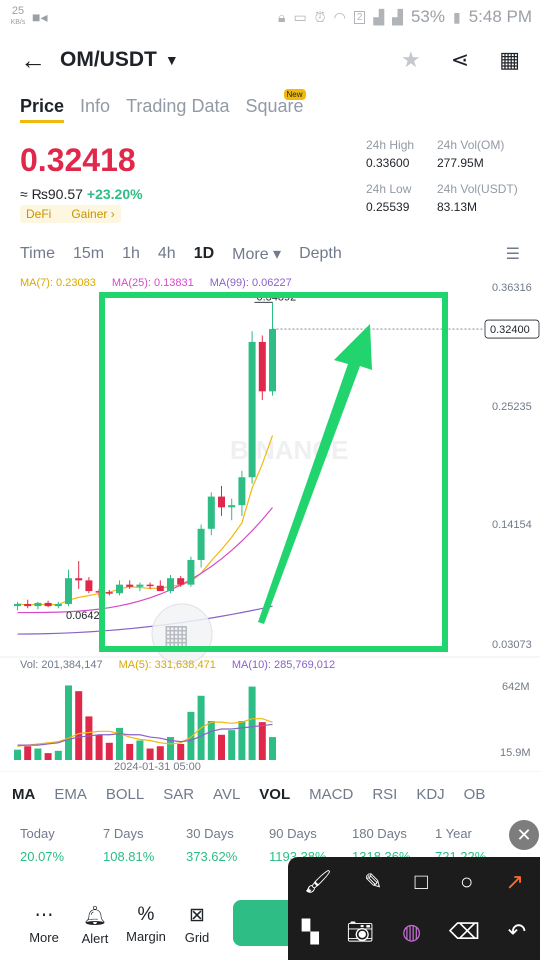 The image size is (540, 960). I want to click on ma25-line, so click(145, 560).